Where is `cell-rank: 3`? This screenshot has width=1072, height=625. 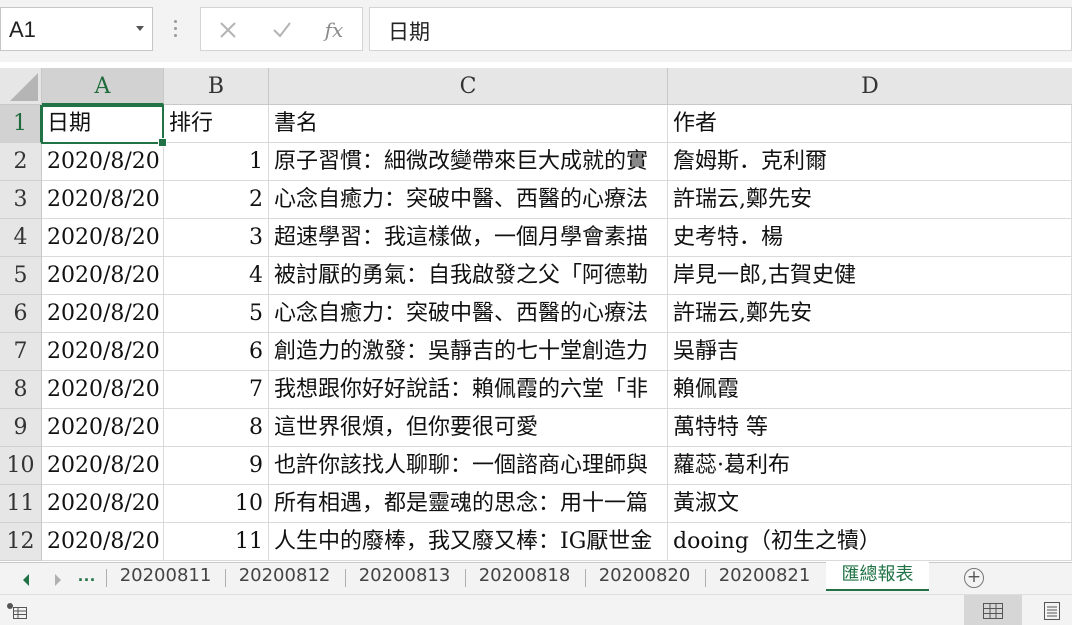
cell-rank: 3 is located at coordinates (216, 238).